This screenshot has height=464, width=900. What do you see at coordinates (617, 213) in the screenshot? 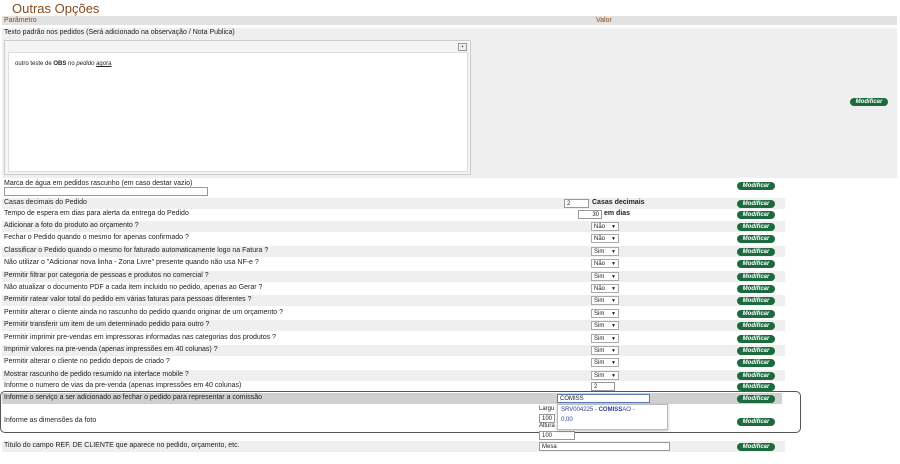
I see `wait-unit: em dias` at bounding box center [617, 213].